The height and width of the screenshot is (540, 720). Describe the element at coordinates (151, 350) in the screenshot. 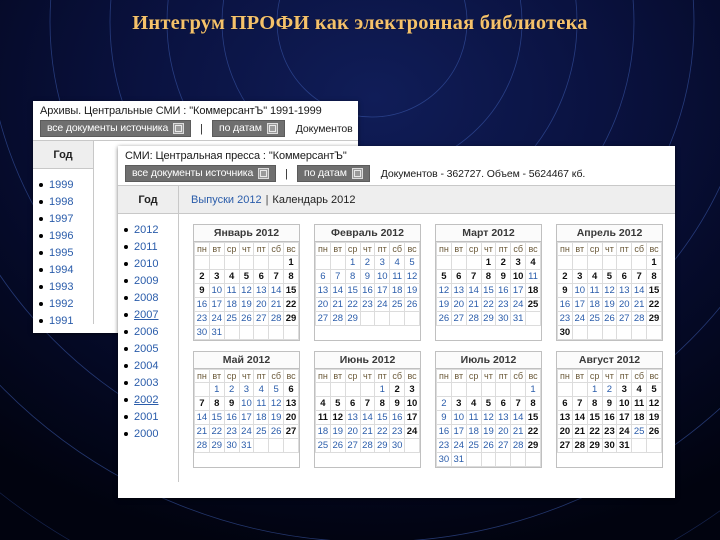

I see `year-item: 2005` at that location.